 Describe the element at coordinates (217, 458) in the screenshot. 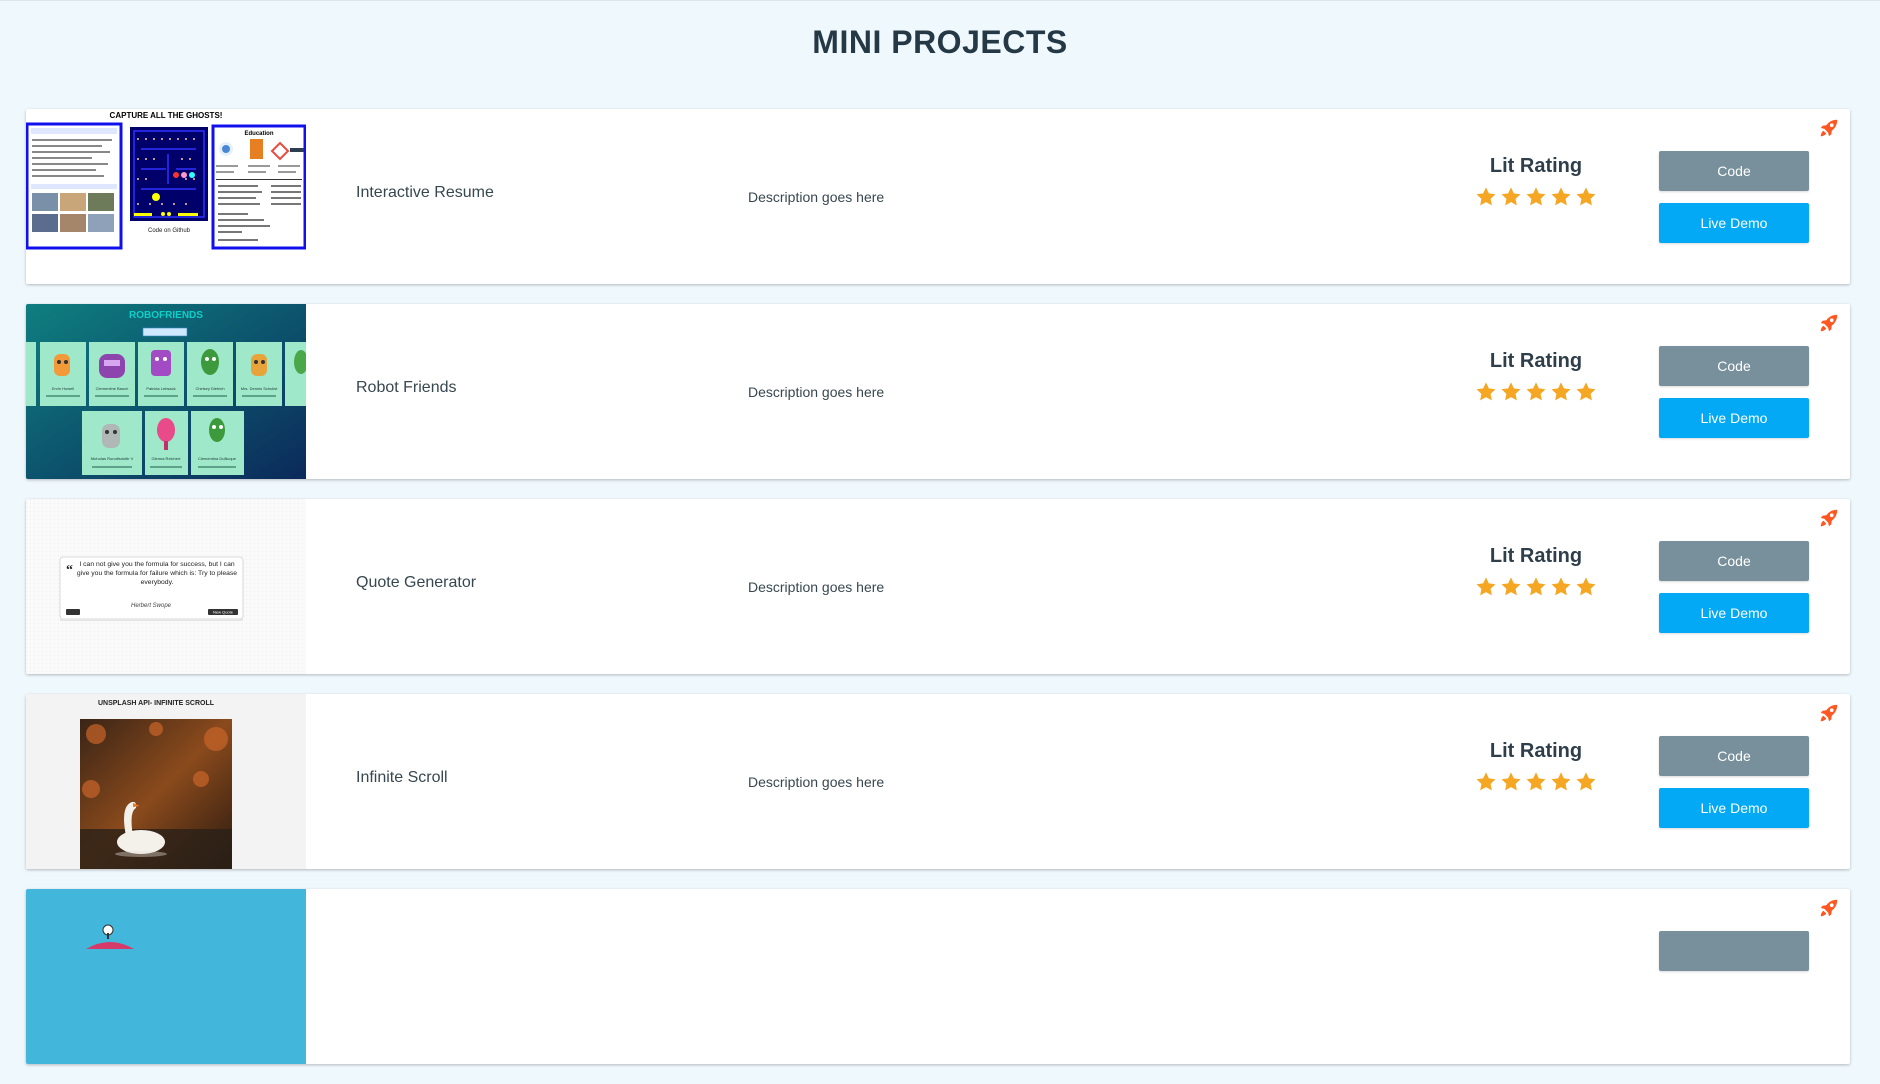

I see `robot-name: Clementina DuBuque` at that location.